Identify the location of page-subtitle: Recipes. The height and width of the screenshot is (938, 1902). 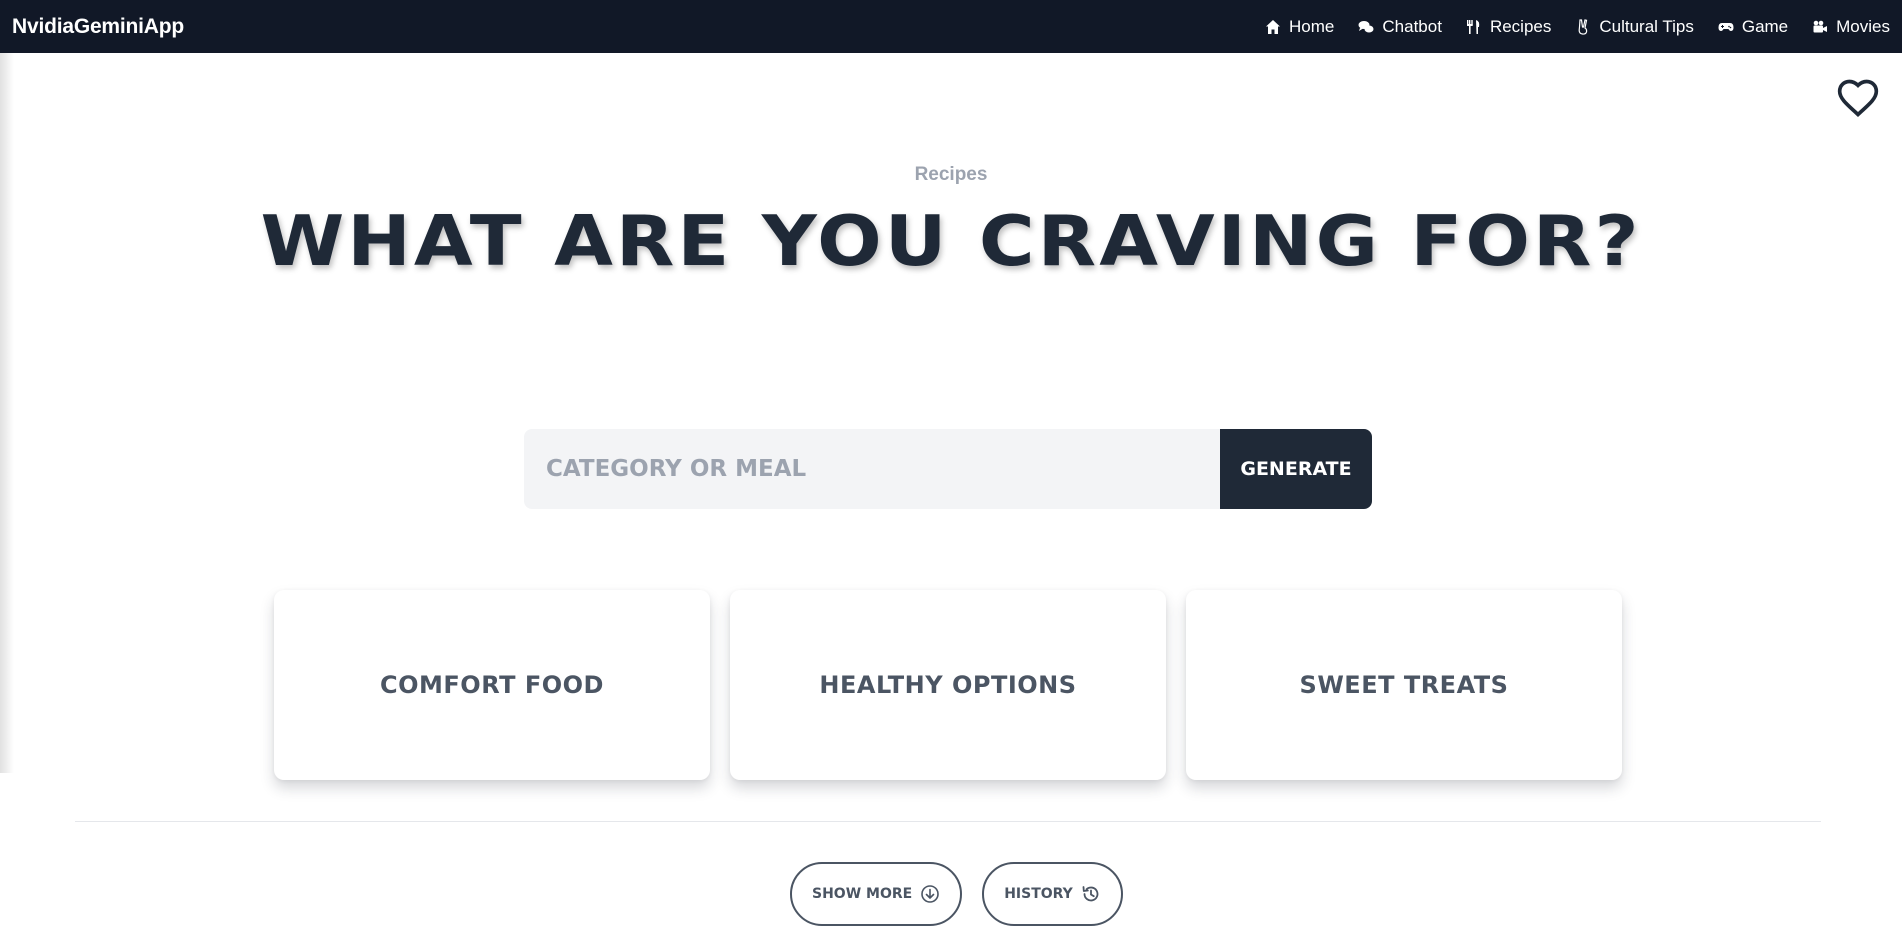
(951, 174).